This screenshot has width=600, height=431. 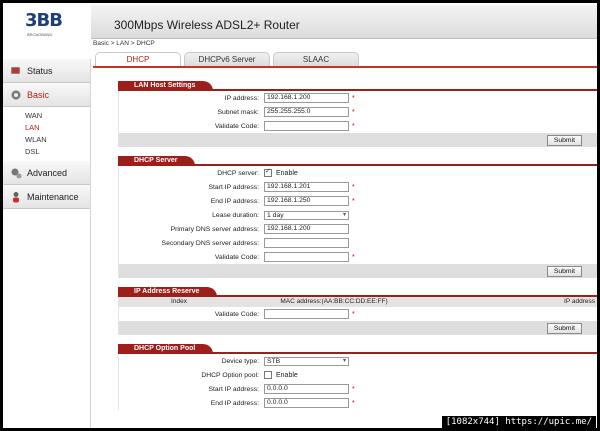 I want to click on pool-end-ip-input: 0.0.0.0, so click(x=306, y=403).